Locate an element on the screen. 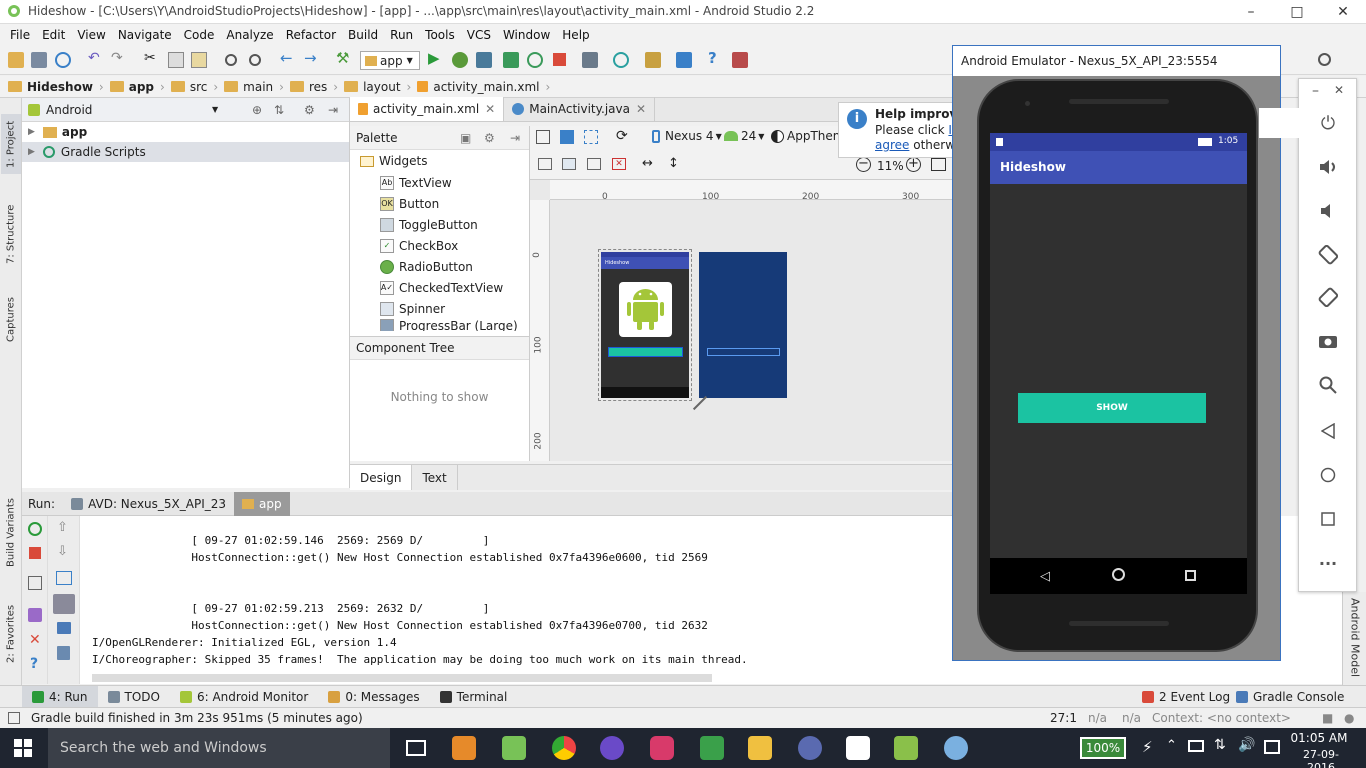 The width and height of the screenshot is (1366, 768). attach-debugger-icon is located at coordinates (484, 60).